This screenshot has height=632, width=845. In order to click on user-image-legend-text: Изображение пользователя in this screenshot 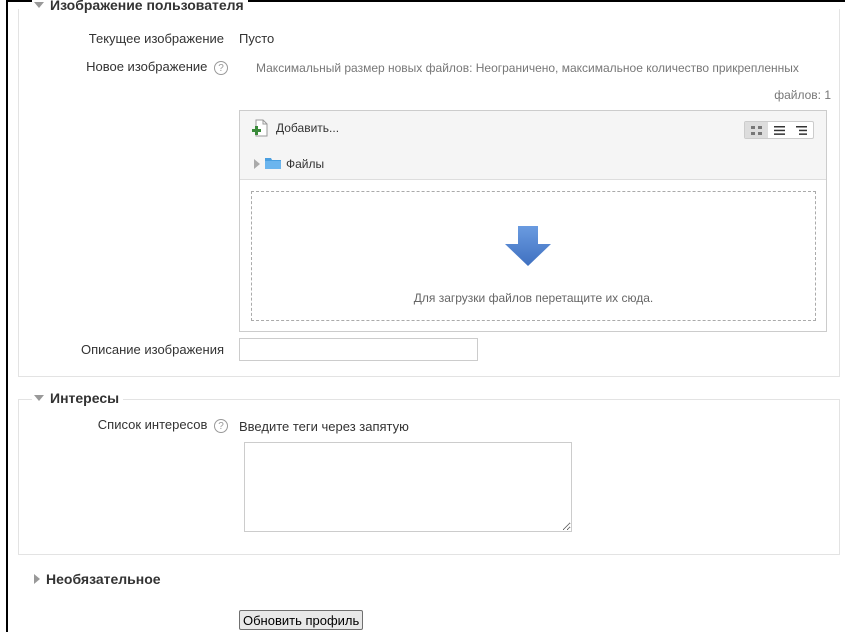, I will do `click(147, 6)`.